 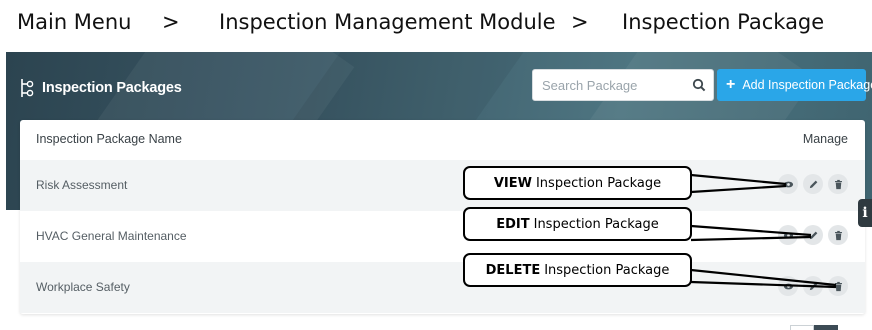 I want to click on edit-callout: EDIT Inspection Package, so click(x=577, y=224).